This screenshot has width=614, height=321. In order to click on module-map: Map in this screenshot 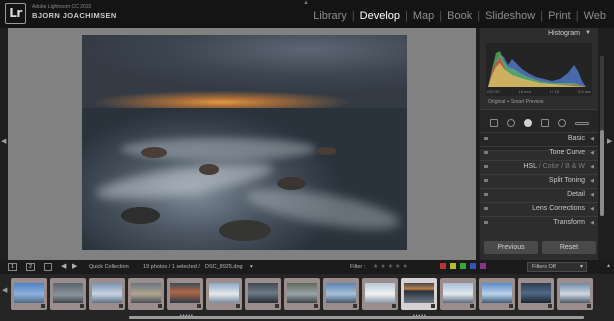, I will do `click(423, 16)`.